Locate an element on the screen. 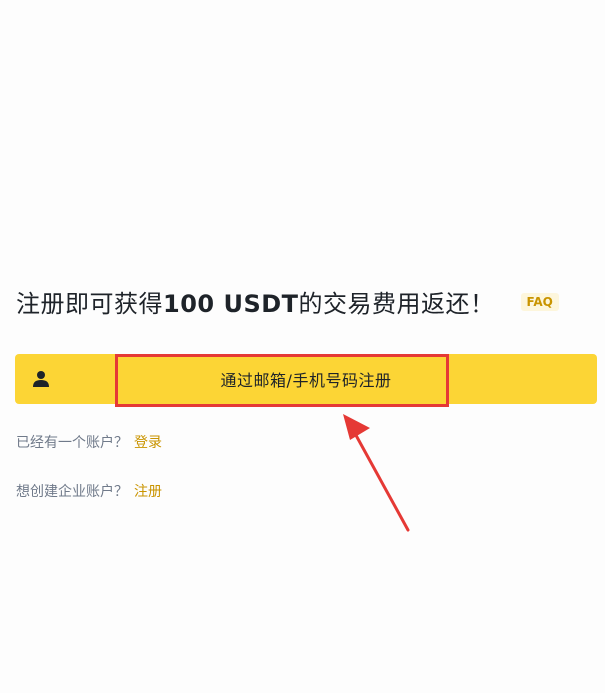 This screenshot has width=605, height=693. page-title: 注册即可获得100 USDT的交易费用返还！ is located at coordinates (255, 301).